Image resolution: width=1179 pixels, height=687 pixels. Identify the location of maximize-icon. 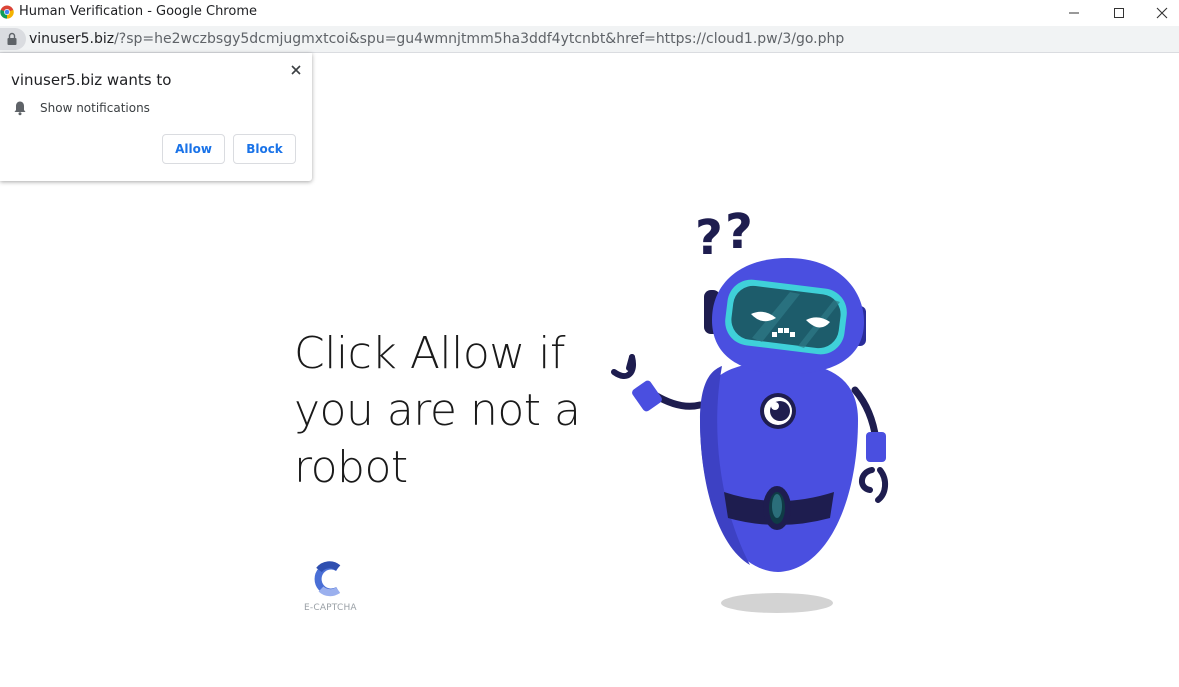
(1119, 13).